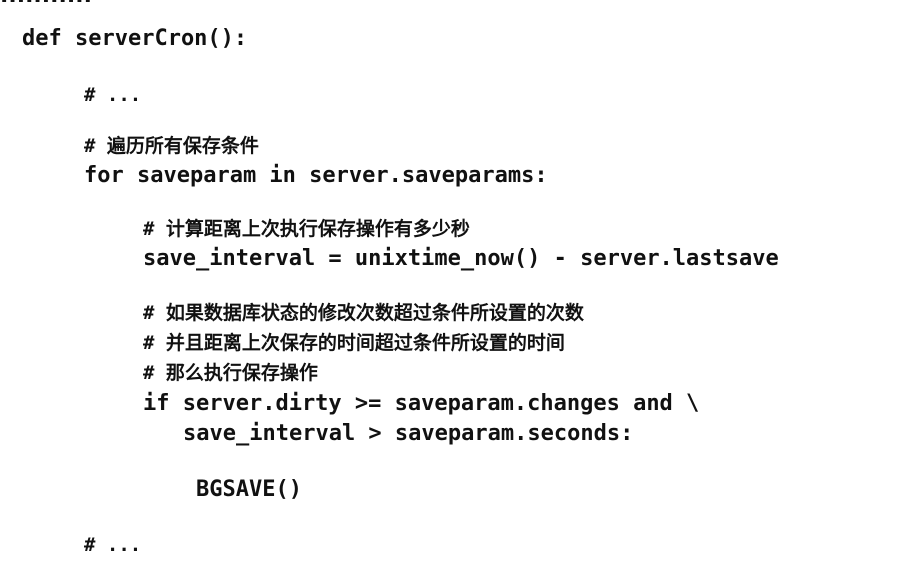 The height and width of the screenshot is (568, 914). Describe the element at coordinates (316, 175) in the screenshot. I see `code-line-for: for saveparam in server.saveparams:` at that location.